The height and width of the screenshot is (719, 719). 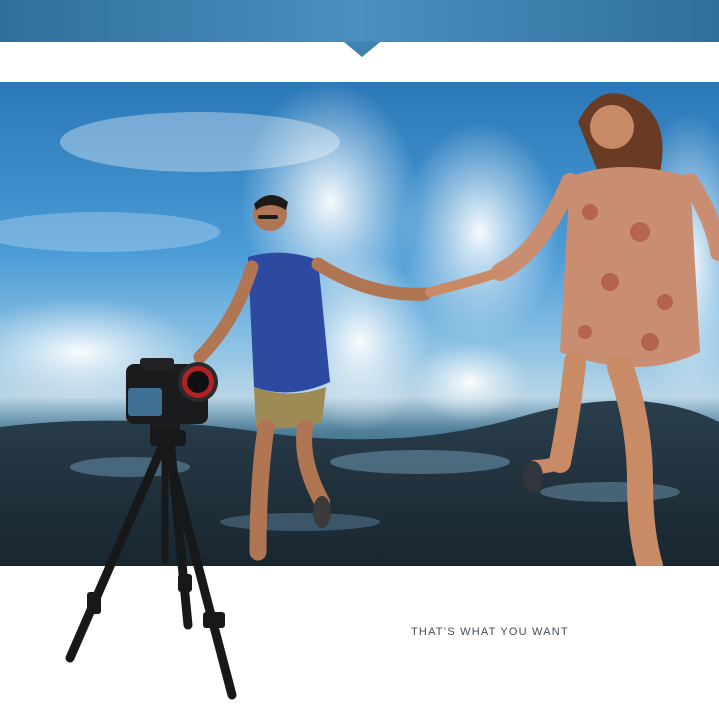 What do you see at coordinates (151, 565) in the screenshot?
I see `tripod` at bounding box center [151, 565].